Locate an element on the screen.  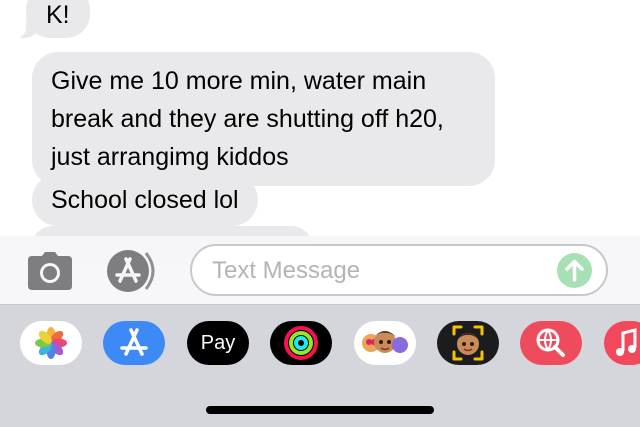
message-input-placeholder: Text Message is located at coordinates (286, 270).